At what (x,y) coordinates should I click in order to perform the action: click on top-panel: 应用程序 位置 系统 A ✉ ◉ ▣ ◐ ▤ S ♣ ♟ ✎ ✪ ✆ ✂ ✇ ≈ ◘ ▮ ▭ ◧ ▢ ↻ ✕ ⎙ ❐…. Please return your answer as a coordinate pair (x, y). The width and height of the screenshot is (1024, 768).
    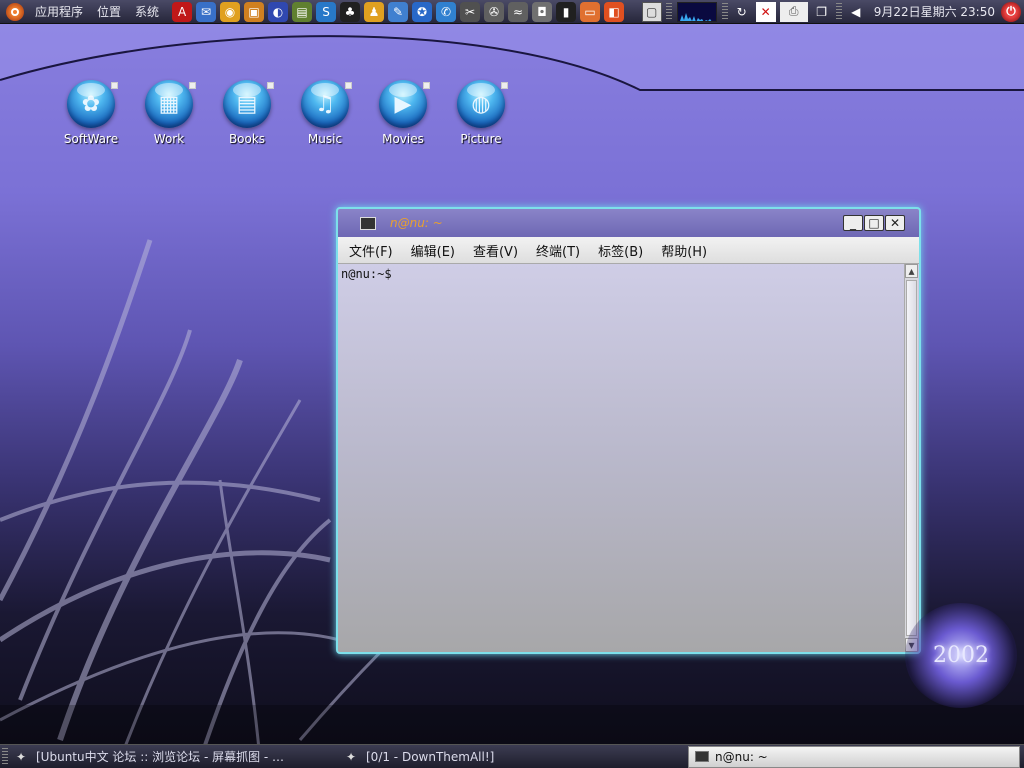
    Looking at the image, I should click on (512, 12).